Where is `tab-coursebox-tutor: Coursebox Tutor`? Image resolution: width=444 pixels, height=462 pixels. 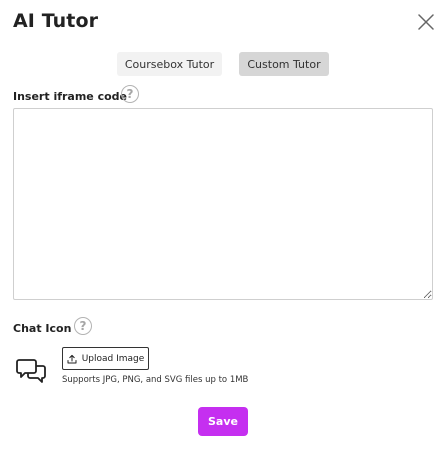
tab-coursebox-tutor: Coursebox Tutor is located at coordinates (169, 64).